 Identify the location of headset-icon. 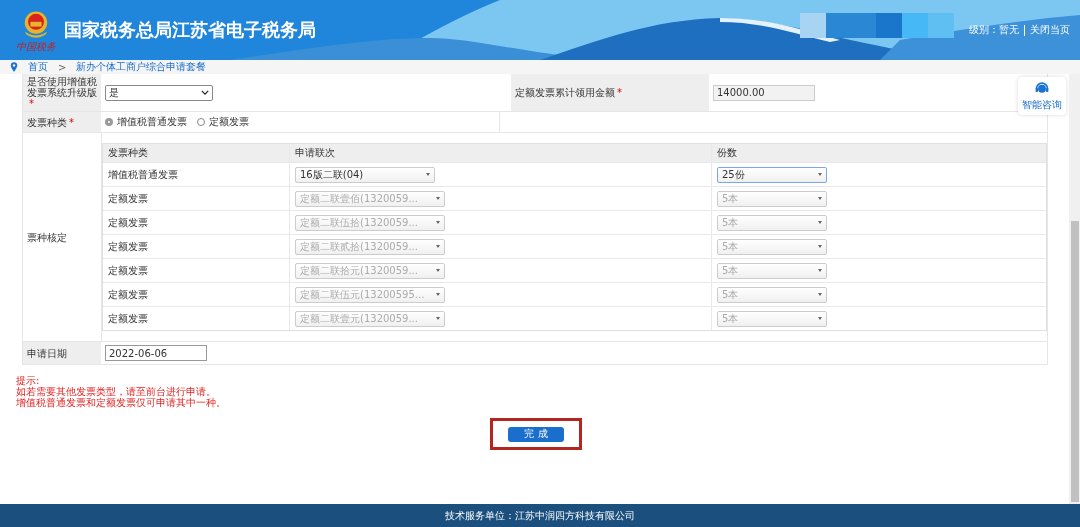
(1042, 88).